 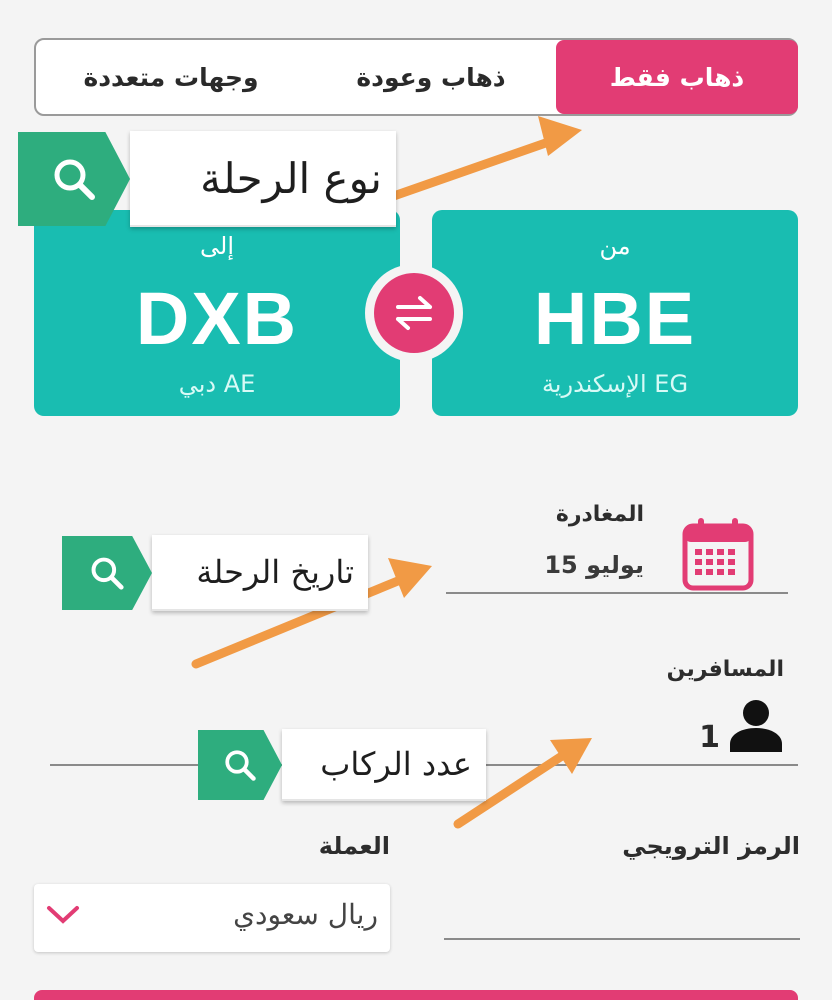 I want to click on trip-type-selector: وجهات متعددة ذهاب وعودة ذهاب فقط, so click(x=416, y=77).